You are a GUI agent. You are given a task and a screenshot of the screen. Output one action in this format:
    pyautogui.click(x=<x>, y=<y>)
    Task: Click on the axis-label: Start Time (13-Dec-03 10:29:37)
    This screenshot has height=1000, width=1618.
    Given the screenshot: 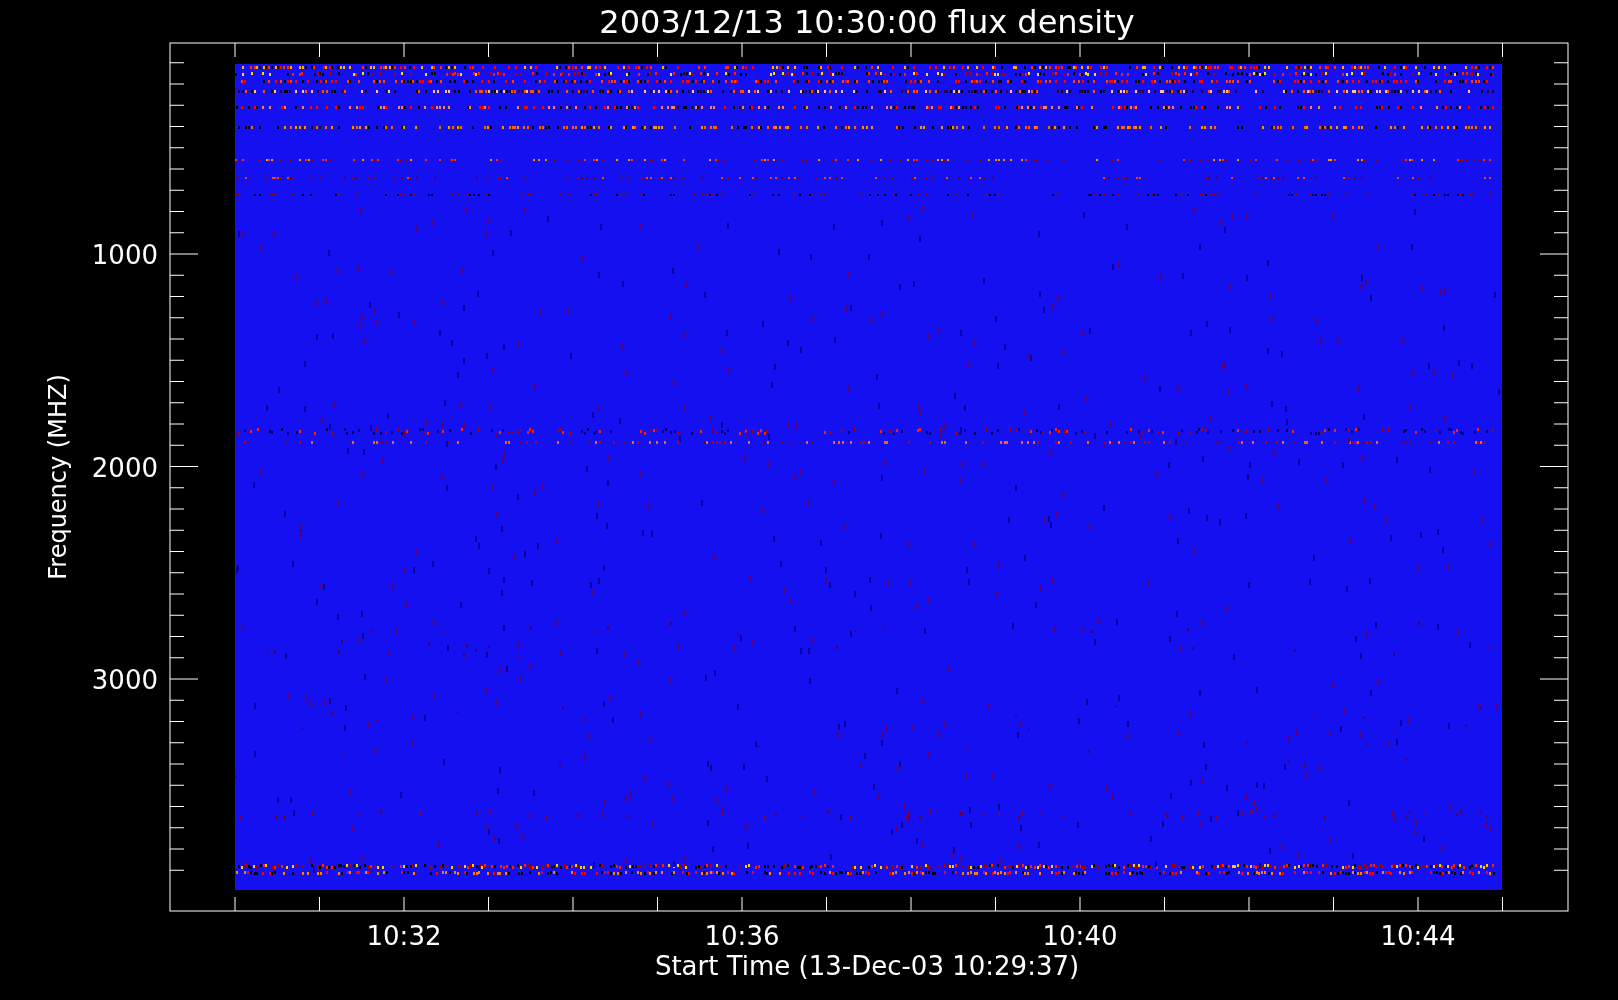 What is the action you would take?
    pyautogui.click(x=867, y=966)
    